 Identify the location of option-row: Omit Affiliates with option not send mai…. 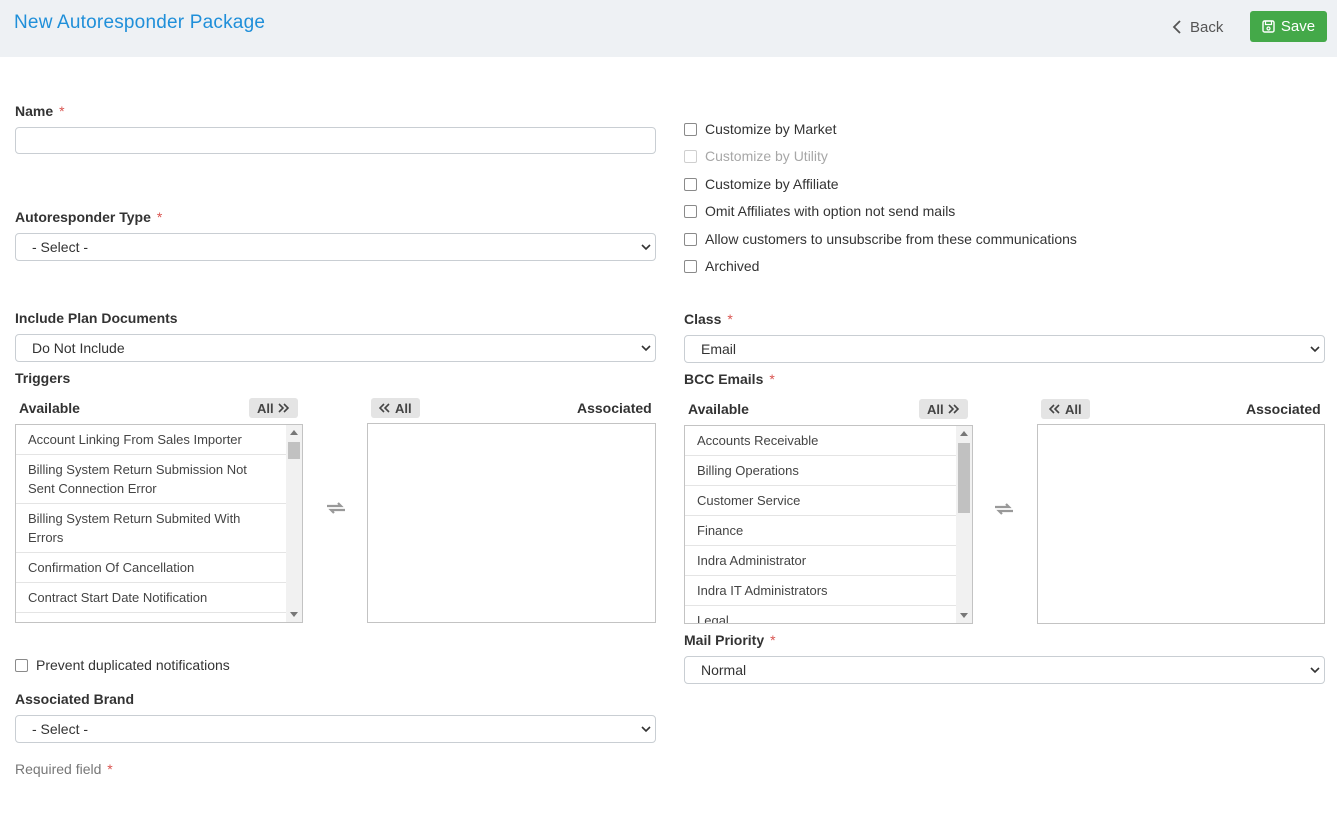
(819, 211).